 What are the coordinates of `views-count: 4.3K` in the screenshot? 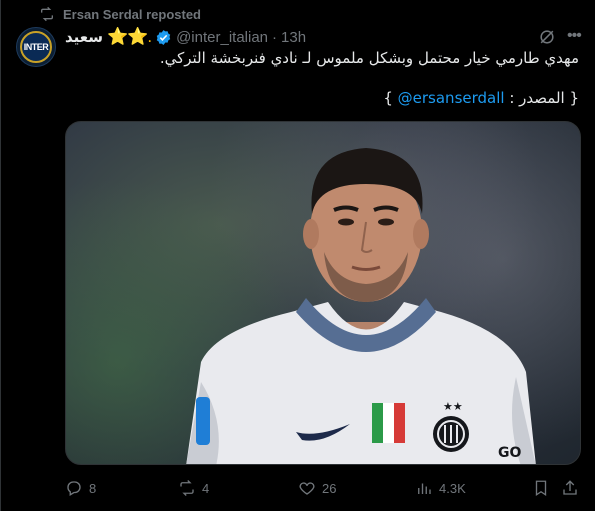 It's located at (452, 488).